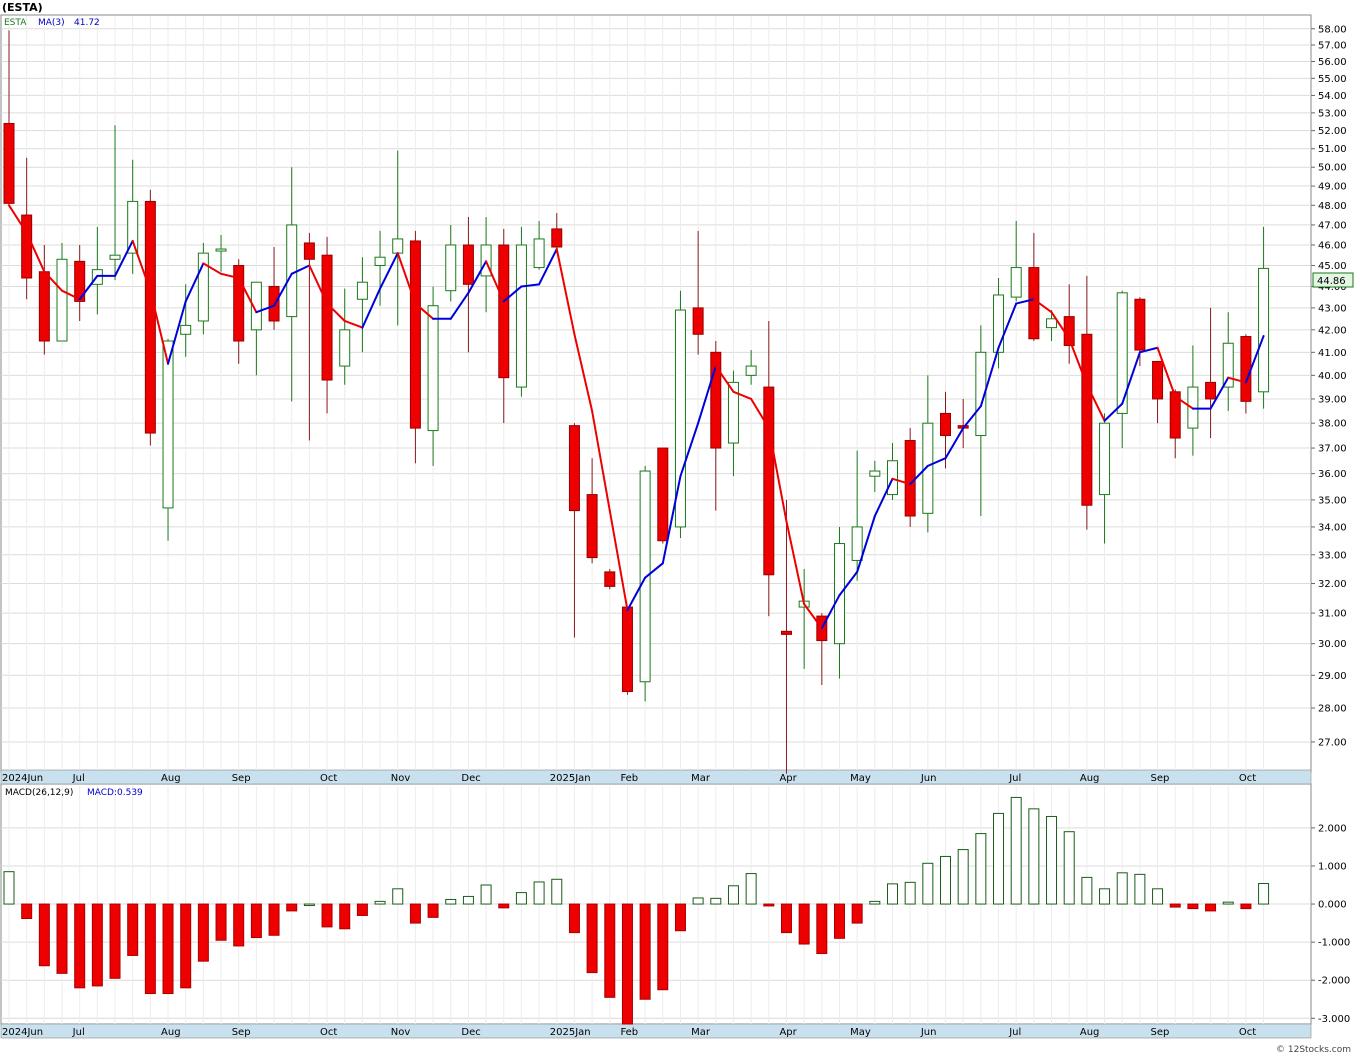 This screenshot has width=1360, height=1056. I want to click on price-tick-label: 36.00, so click(1332, 474).